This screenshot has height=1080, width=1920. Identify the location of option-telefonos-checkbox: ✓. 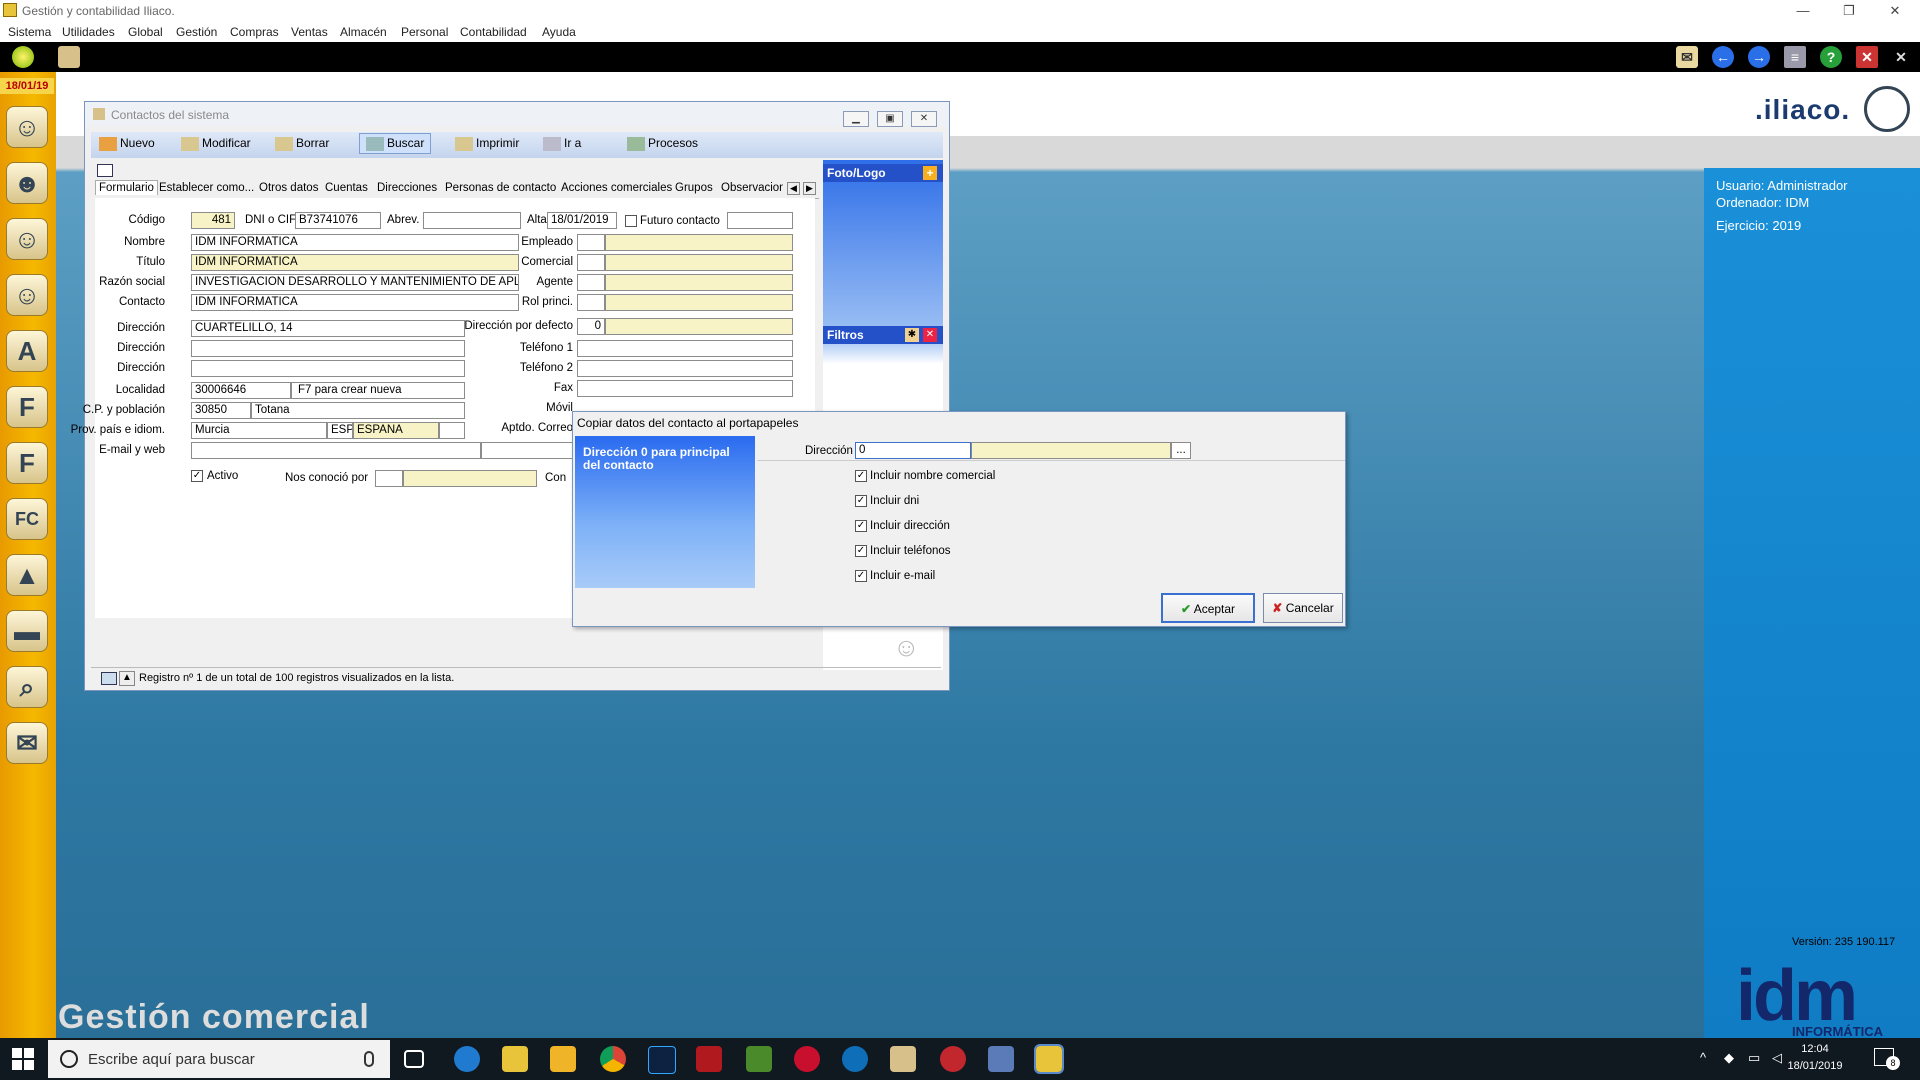
(861, 551).